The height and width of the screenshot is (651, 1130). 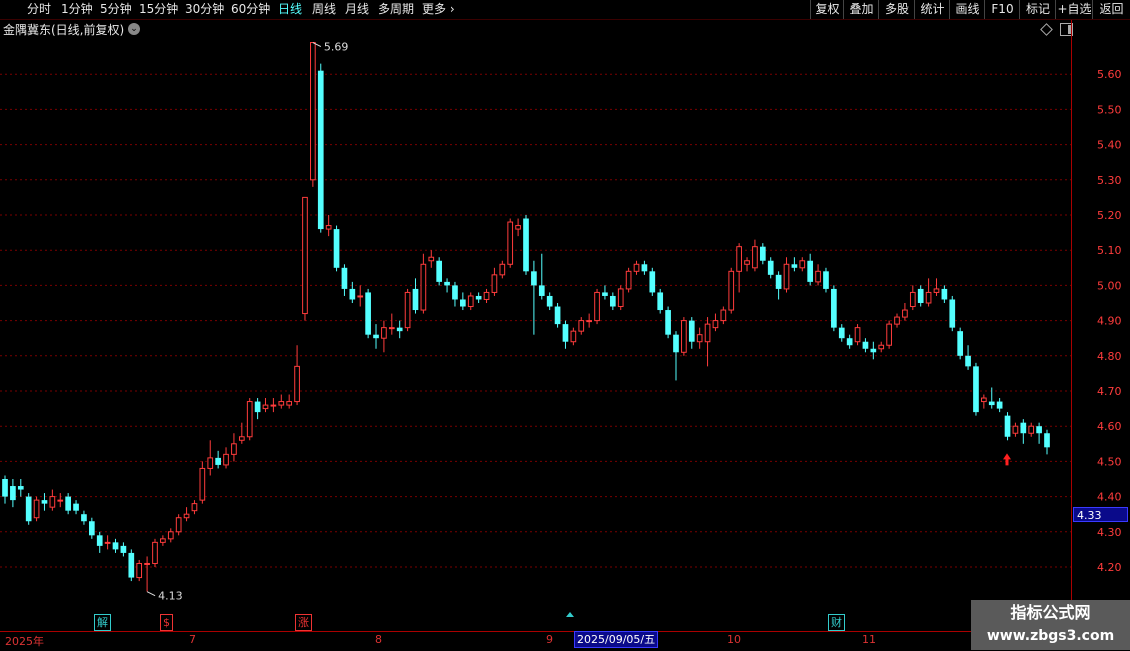 I want to click on y-tick-label: 5.40, so click(x=1109, y=145).